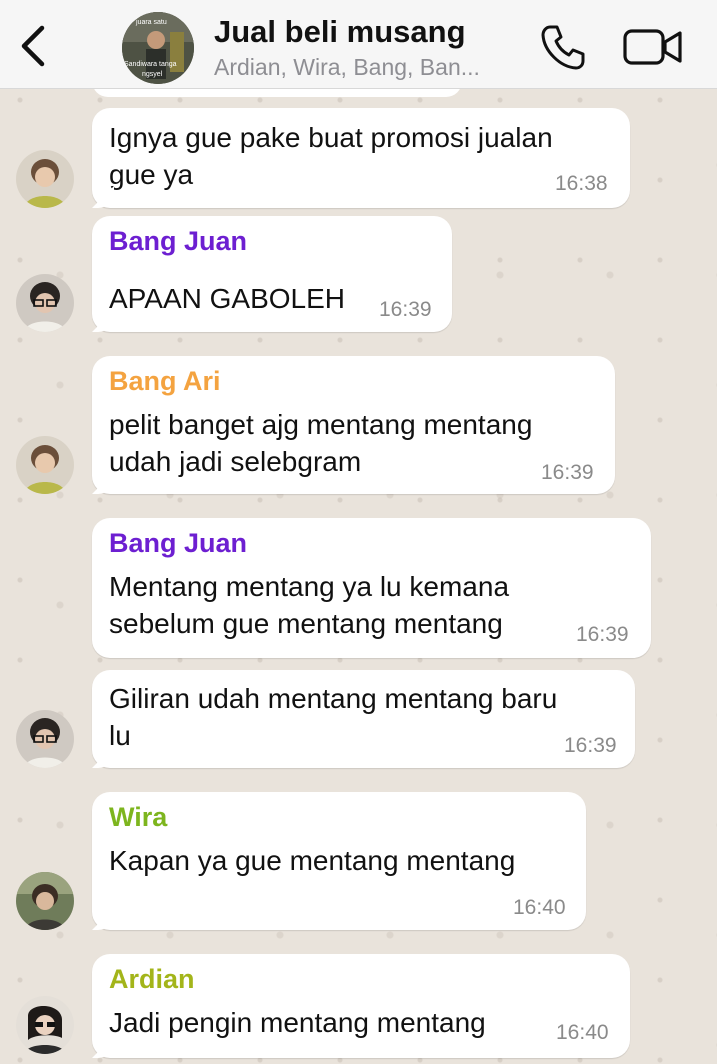  What do you see at coordinates (653, 47) in the screenshot?
I see `video-call-icon` at bounding box center [653, 47].